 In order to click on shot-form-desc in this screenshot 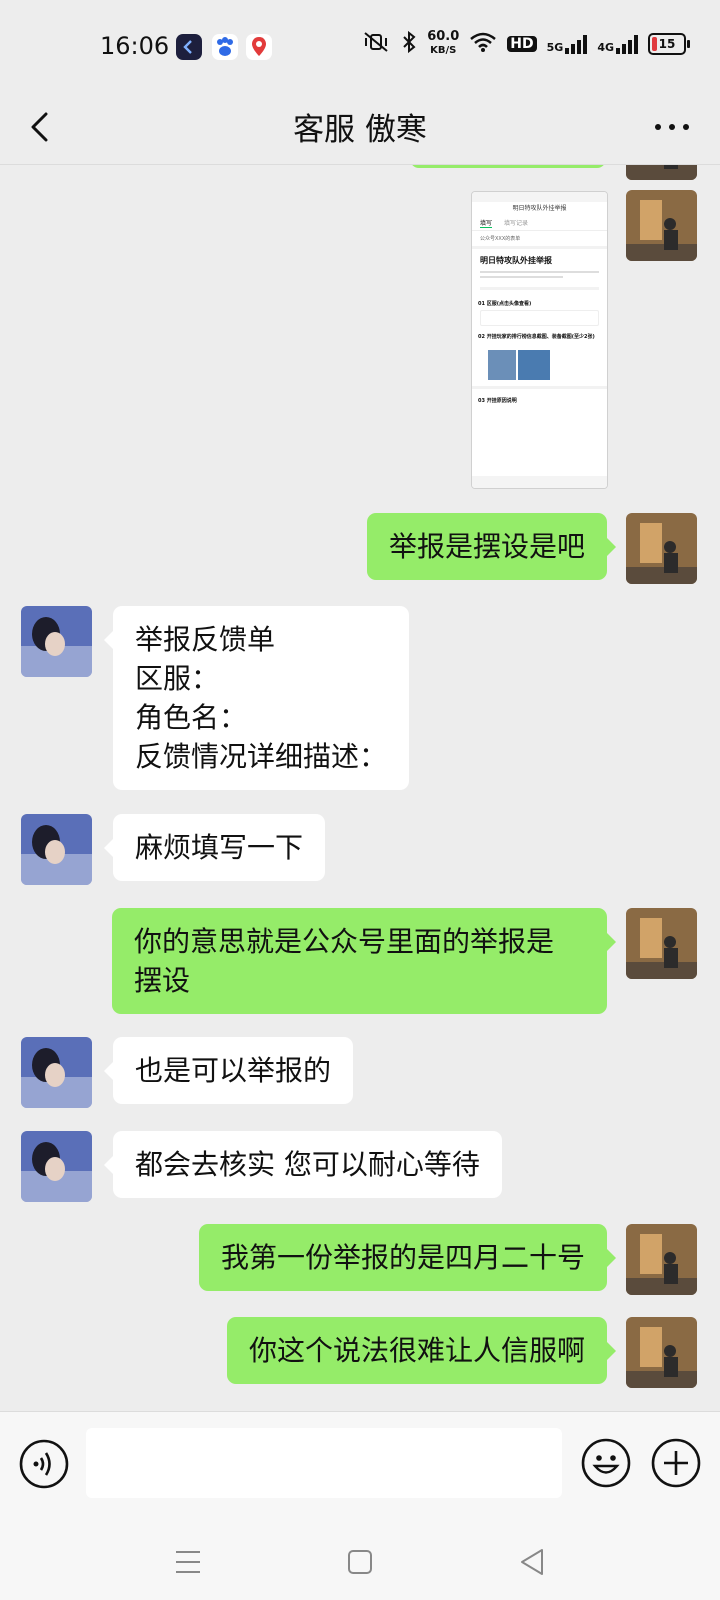, I will do `click(539, 280)`.